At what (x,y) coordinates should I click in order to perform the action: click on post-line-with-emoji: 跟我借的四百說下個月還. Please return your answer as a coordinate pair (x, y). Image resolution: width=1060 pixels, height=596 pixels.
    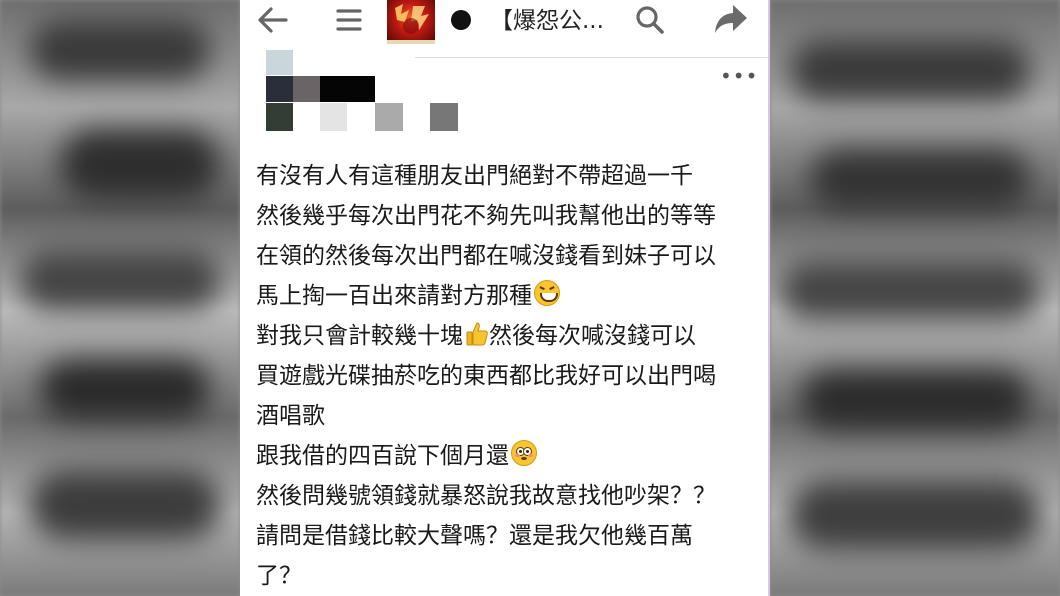
    Looking at the image, I should click on (511, 456).